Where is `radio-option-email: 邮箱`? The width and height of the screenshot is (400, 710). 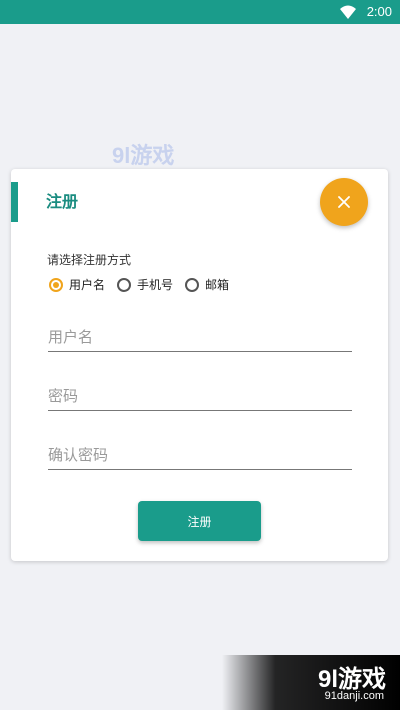 radio-option-email: 邮箱 is located at coordinates (207, 284).